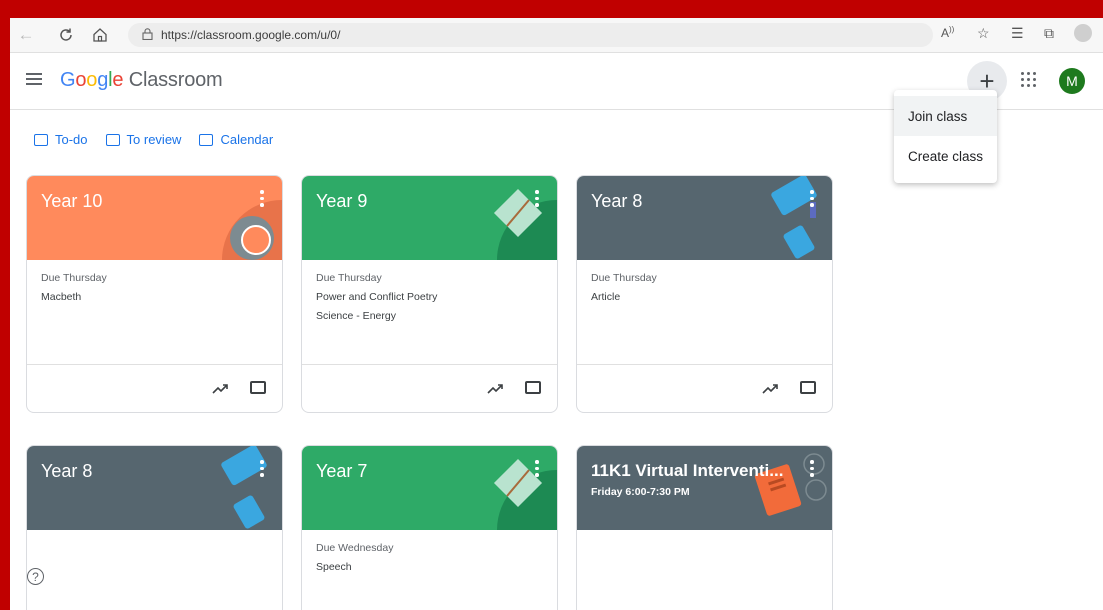  What do you see at coordinates (100, 35) in the screenshot?
I see `home-icon` at bounding box center [100, 35].